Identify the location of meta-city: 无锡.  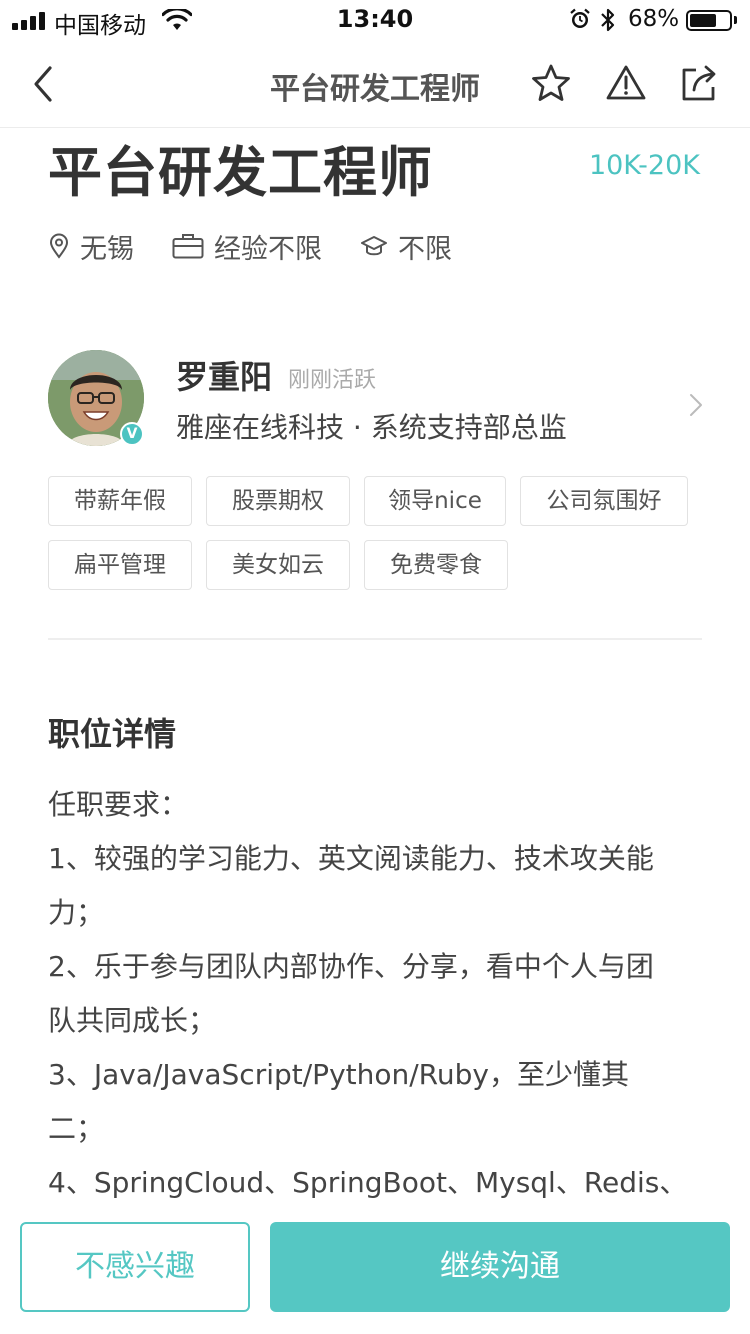
(91, 246).